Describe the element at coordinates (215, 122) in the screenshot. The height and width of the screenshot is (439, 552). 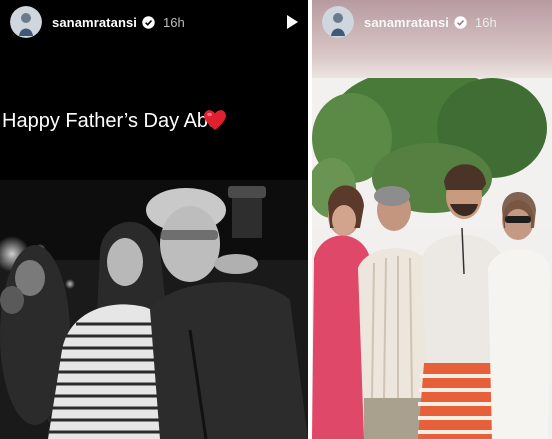
I see `heart-icon` at that location.